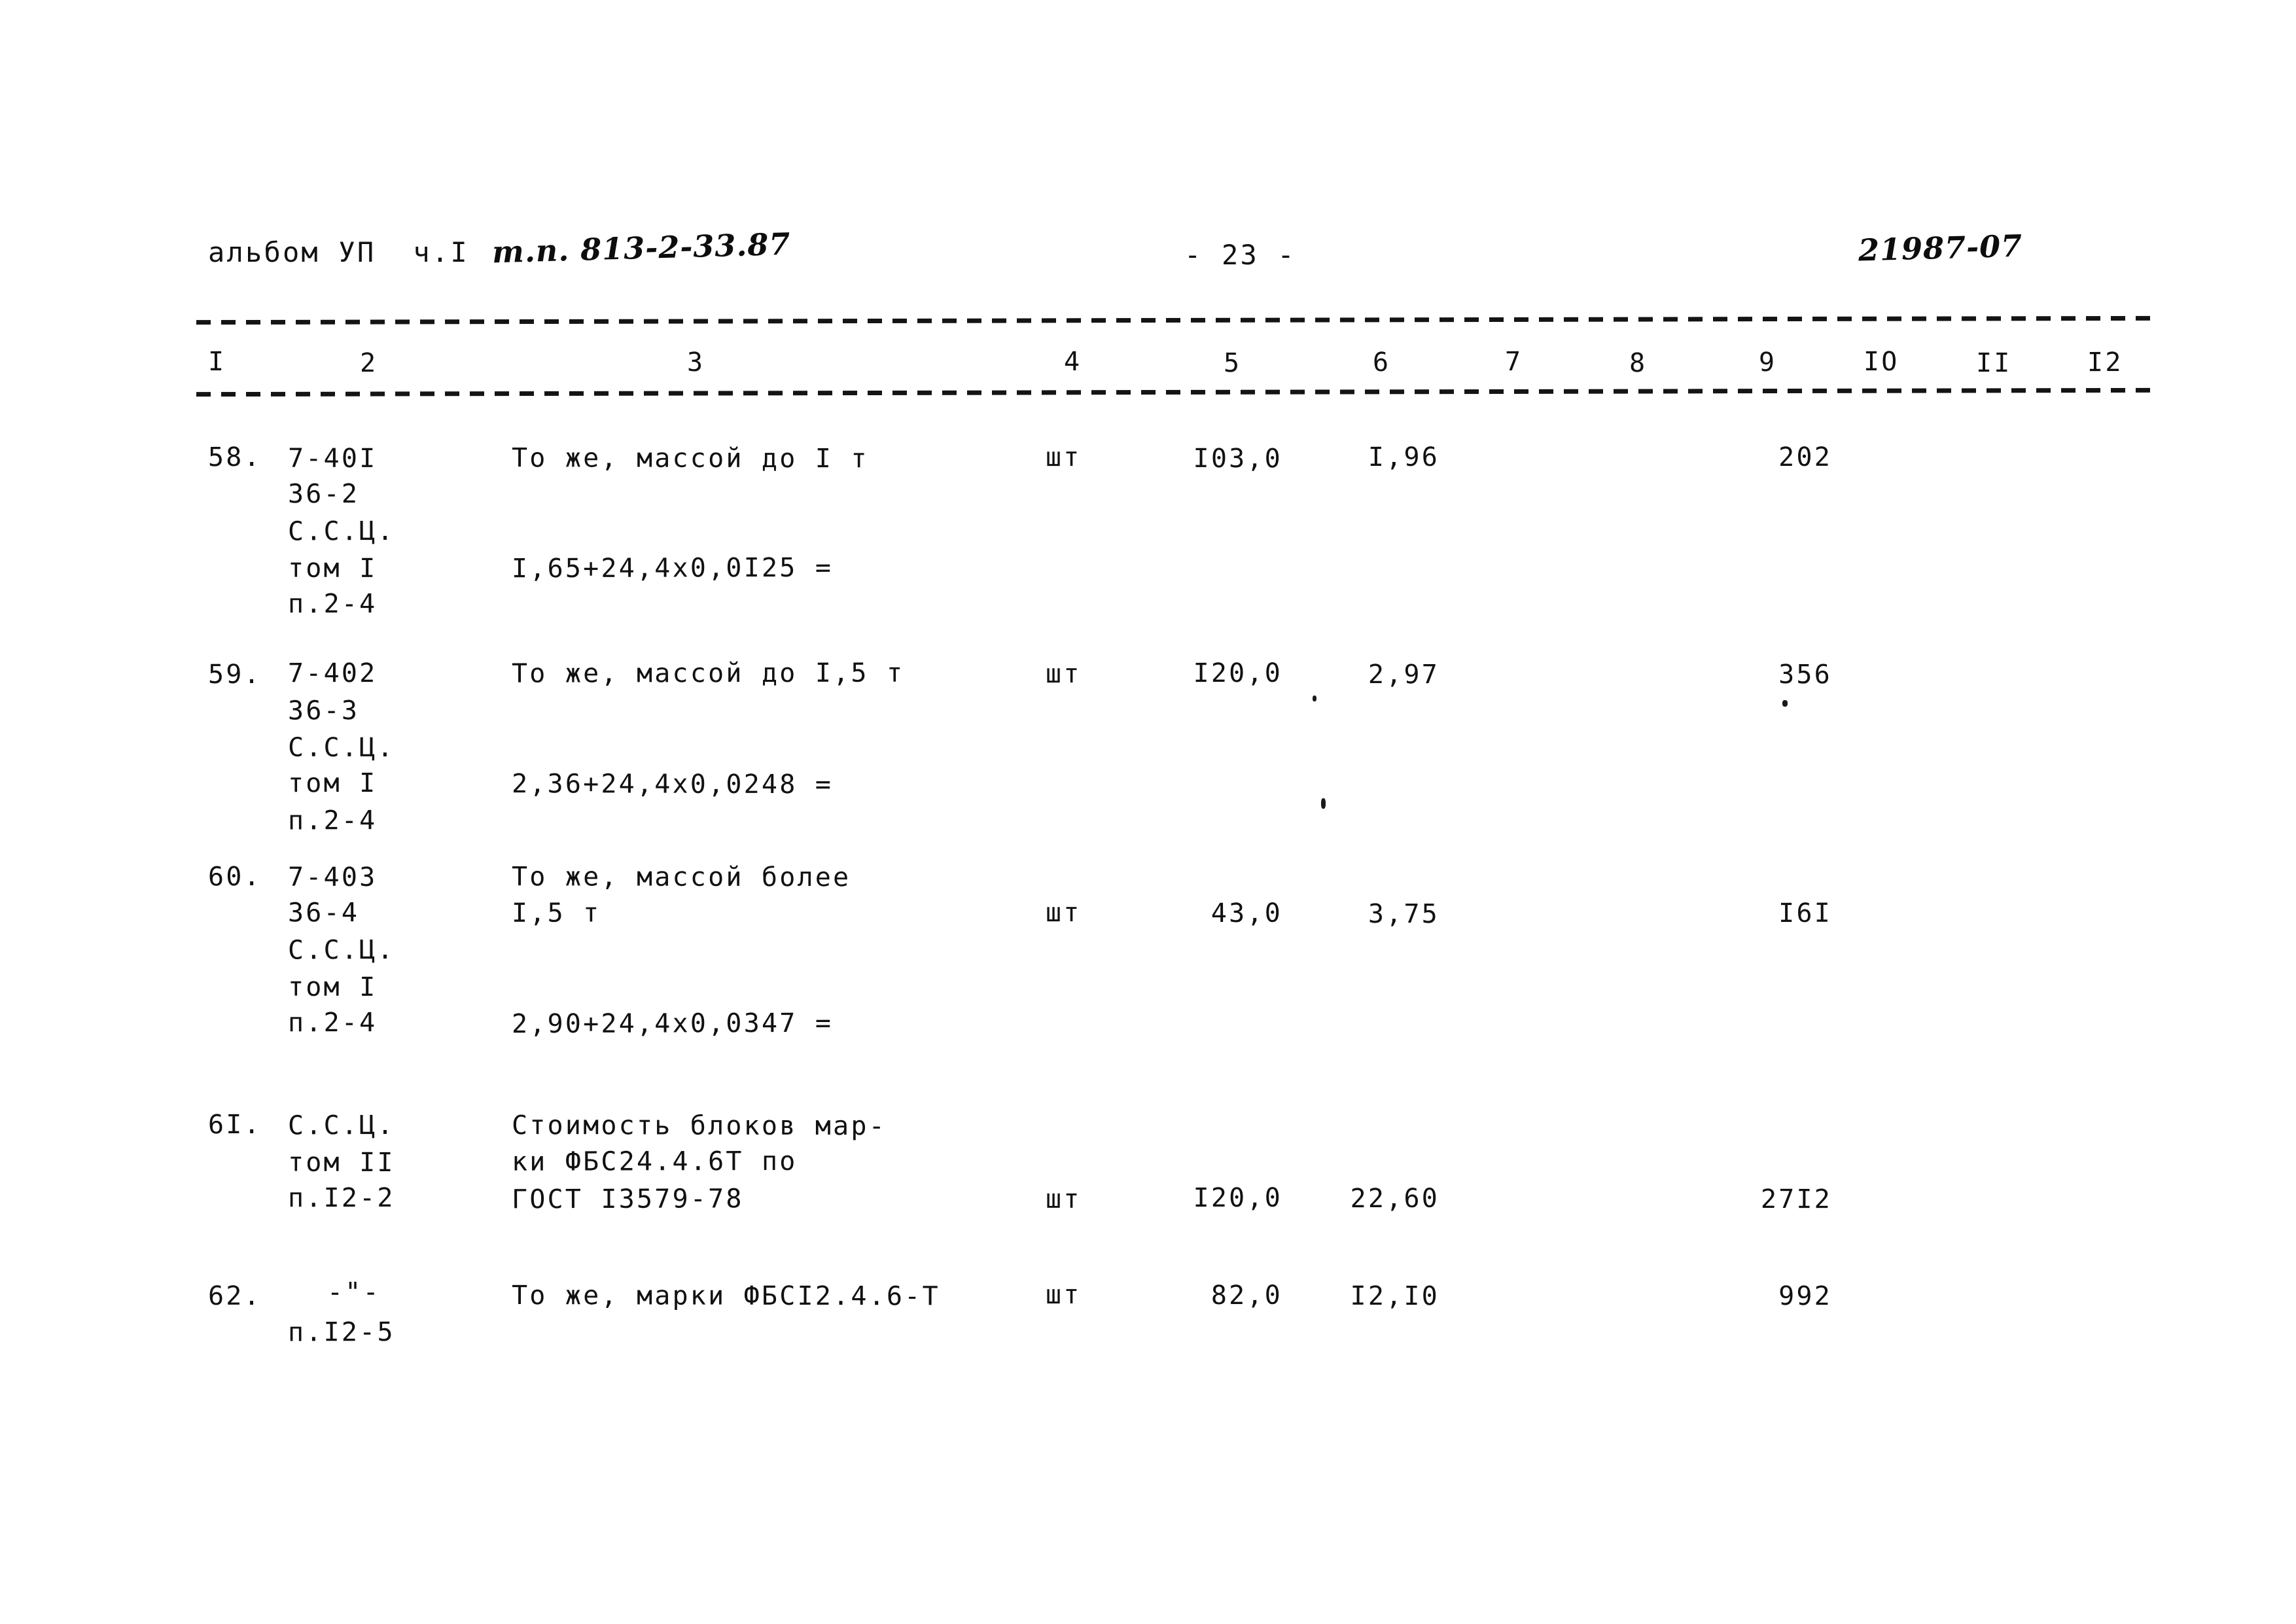 The width and height of the screenshot is (2296, 1624). Describe the element at coordinates (1404, 674) in the screenshot. I see `row-price: 2,97` at that location.